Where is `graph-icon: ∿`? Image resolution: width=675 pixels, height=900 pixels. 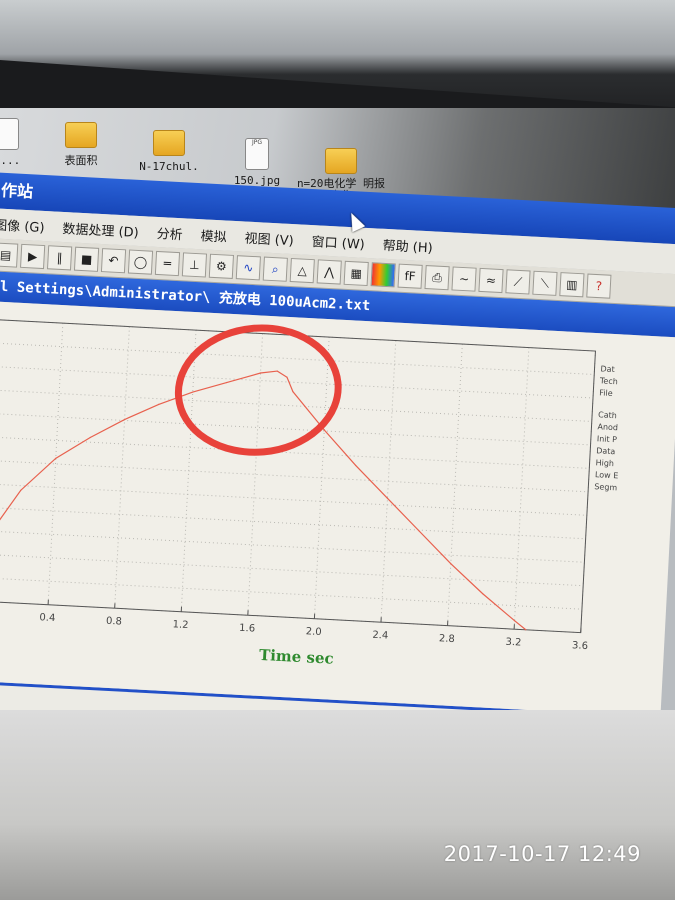
graph-icon: ∿ is located at coordinates (248, 268).